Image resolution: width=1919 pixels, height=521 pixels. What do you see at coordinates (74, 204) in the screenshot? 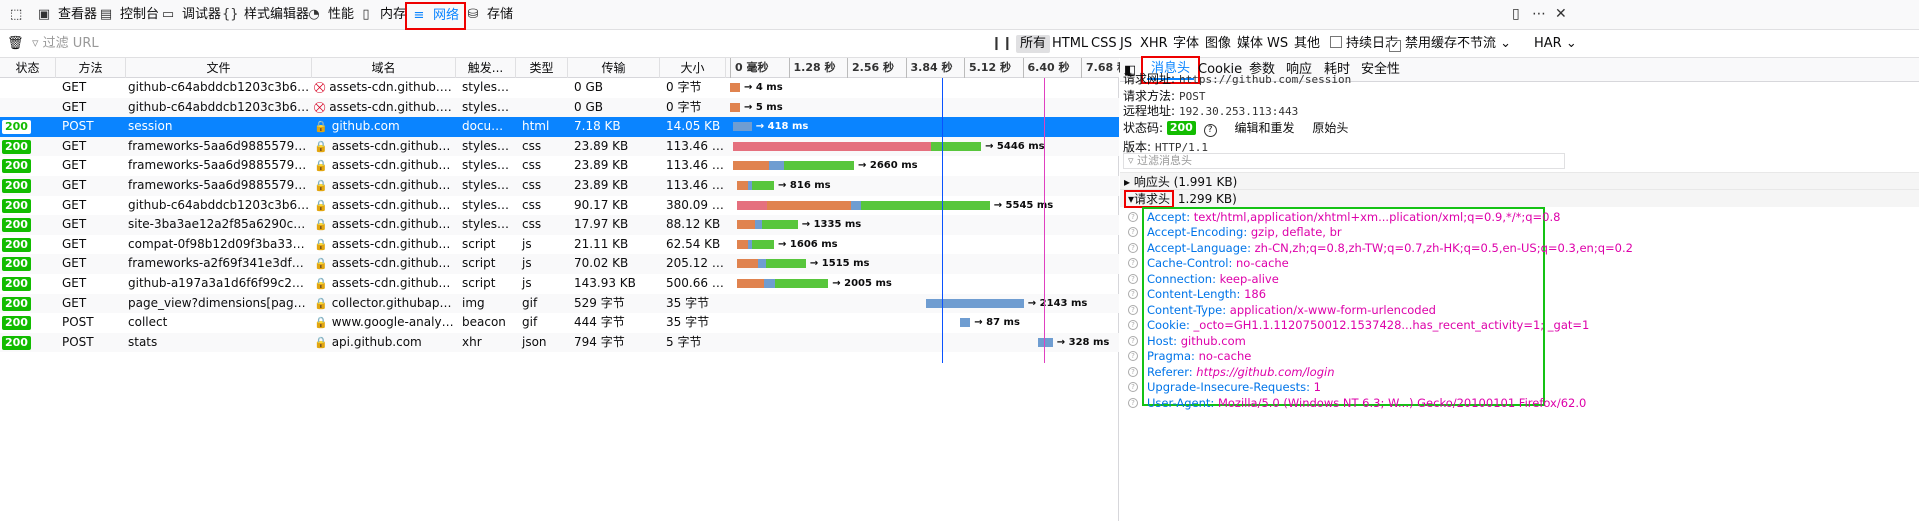
I see `cell-method: GET` at bounding box center [74, 204].